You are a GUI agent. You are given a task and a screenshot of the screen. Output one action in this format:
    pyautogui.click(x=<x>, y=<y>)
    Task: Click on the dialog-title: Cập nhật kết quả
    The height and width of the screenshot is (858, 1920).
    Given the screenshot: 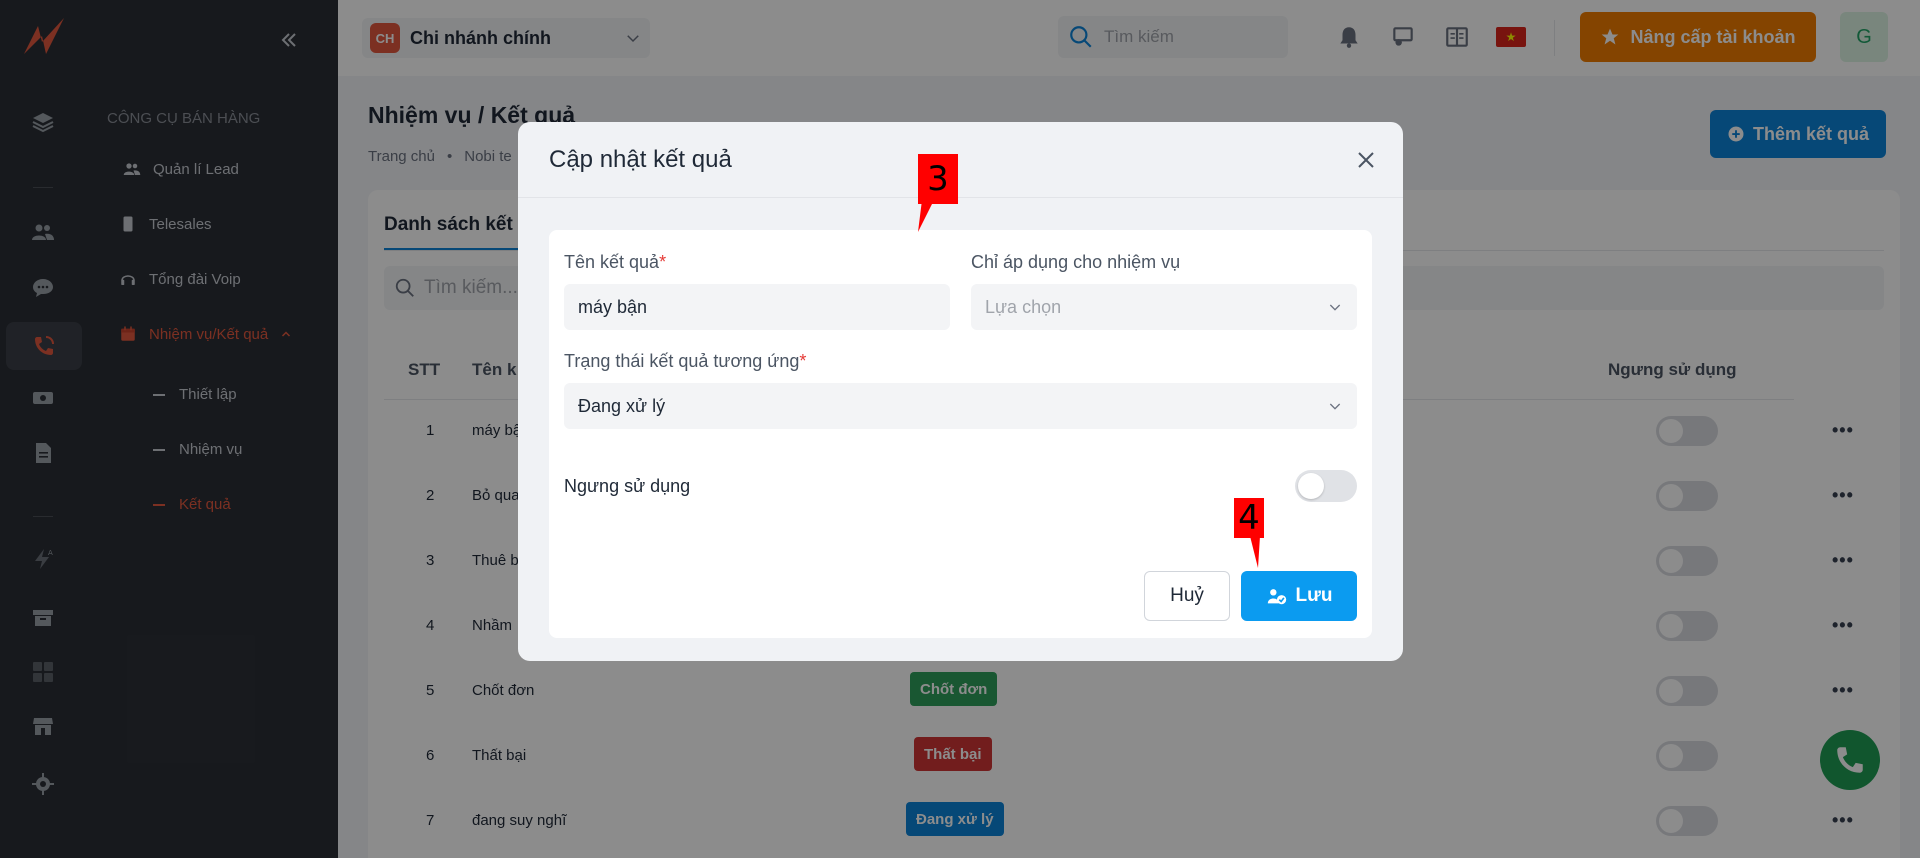 What is the action you would take?
    pyautogui.click(x=640, y=159)
    